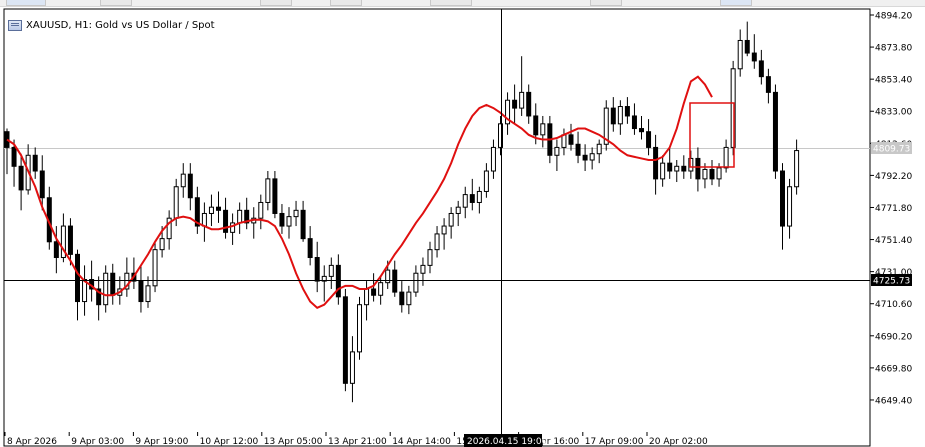 The height and width of the screenshot is (447, 925). Describe the element at coordinates (893, 81) in the screenshot. I see `price-axis-label: 4853.40` at that location.